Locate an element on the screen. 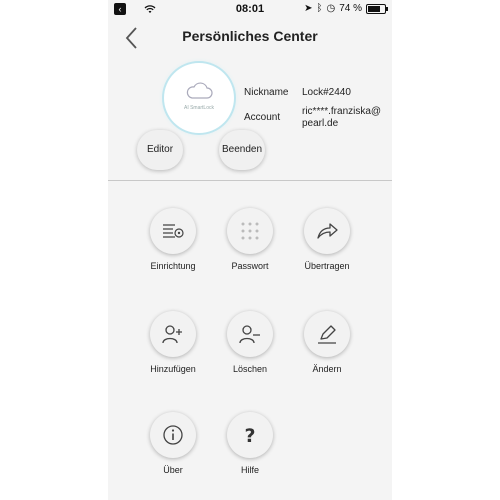 Image resolution: width=500 pixels, height=500 pixels. status-right: ➤ ᛒ ◷ 74 % is located at coordinates (346, 8).